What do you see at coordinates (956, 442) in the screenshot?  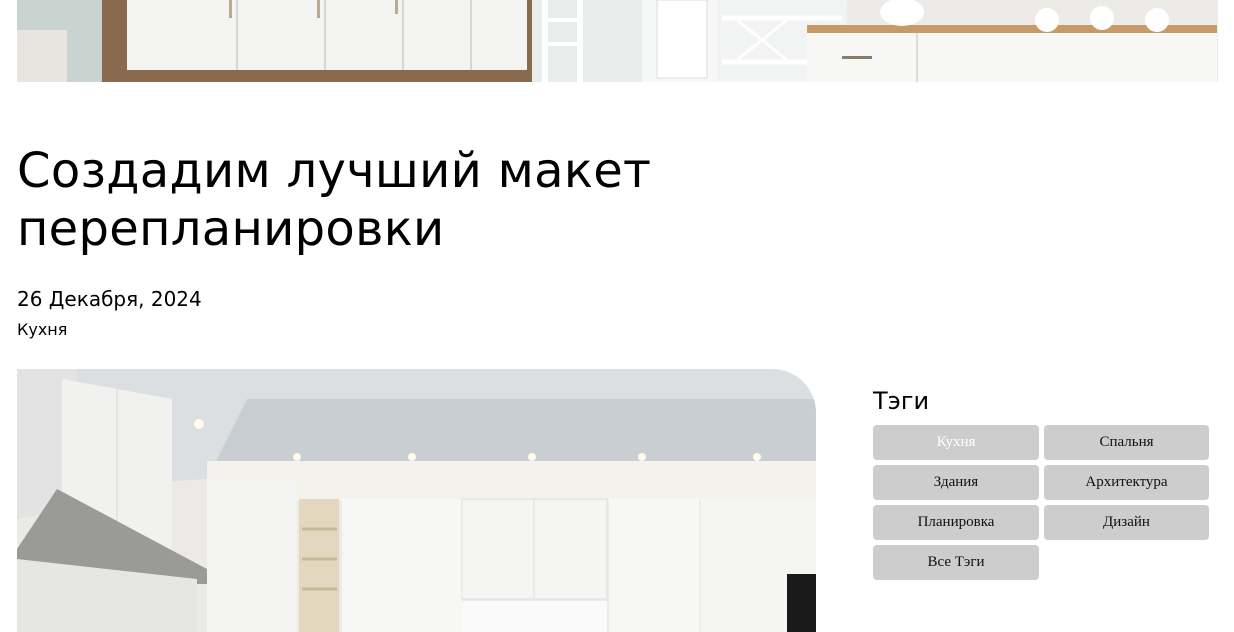 I see `tag-kitchen: Кухня` at bounding box center [956, 442].